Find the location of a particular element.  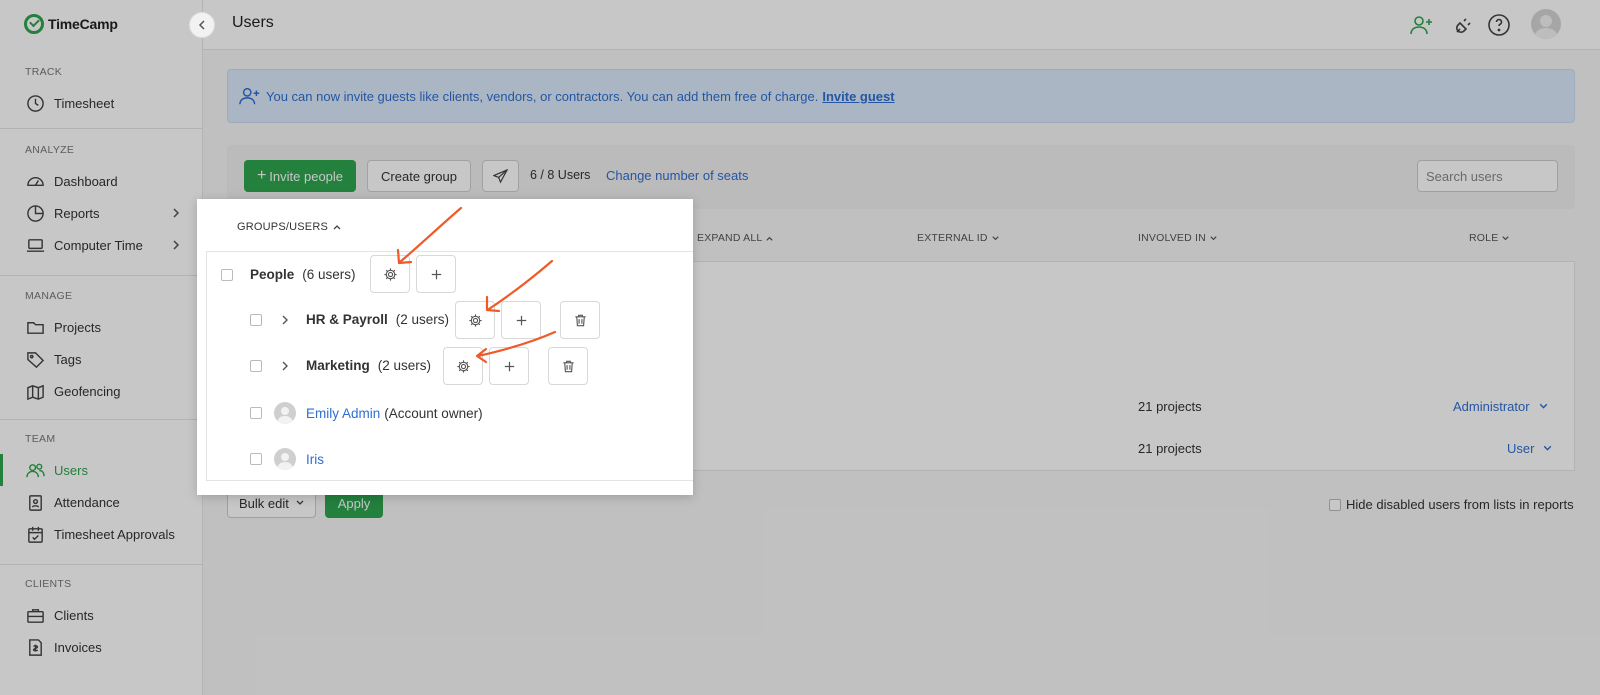

group-name: People is located at coordinates (272, 274).